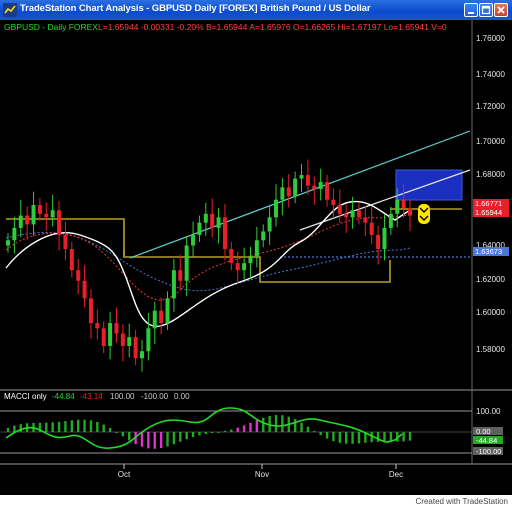 The image size is (512, 507). I want to click on indicator-axis-tick: -100.00, so click(488, 451).